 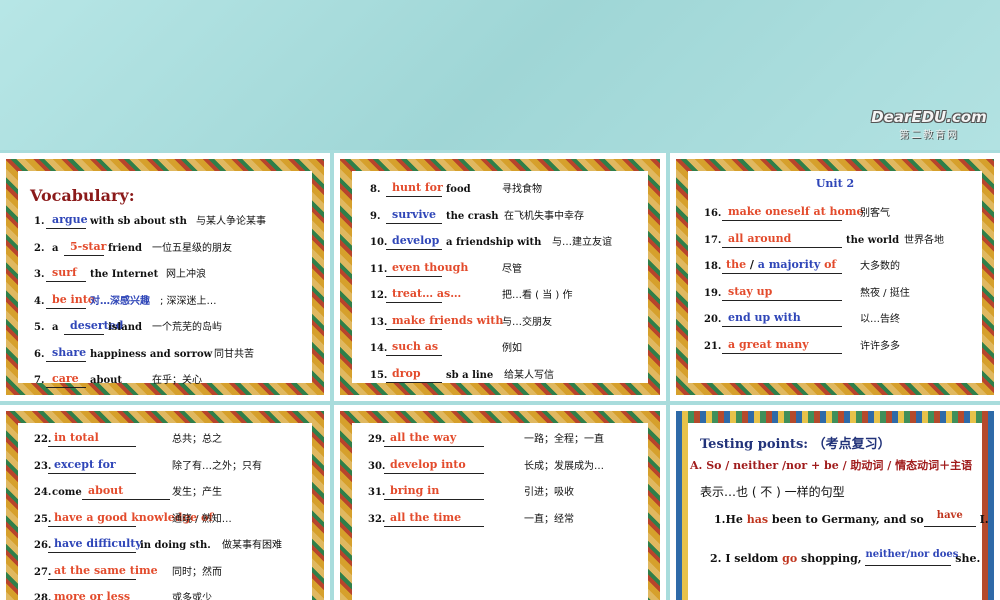 I want to click on item-number: 17., so click(x=713, y=240).